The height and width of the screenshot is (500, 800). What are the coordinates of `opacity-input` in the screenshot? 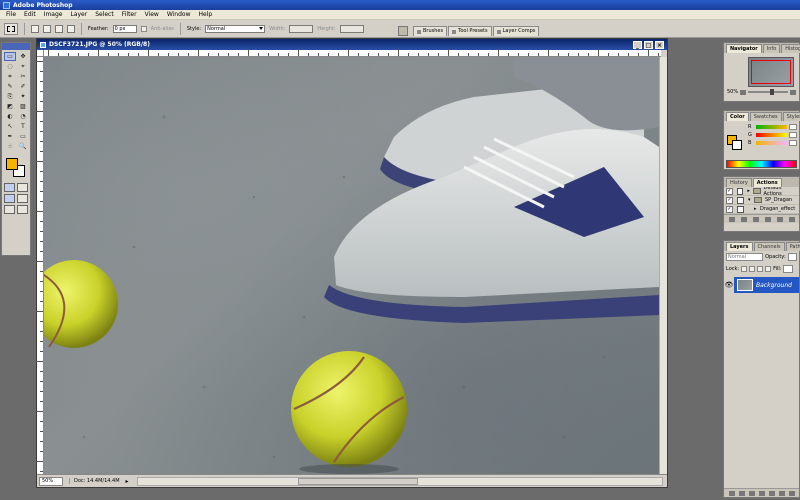 It's located at (792, 257).